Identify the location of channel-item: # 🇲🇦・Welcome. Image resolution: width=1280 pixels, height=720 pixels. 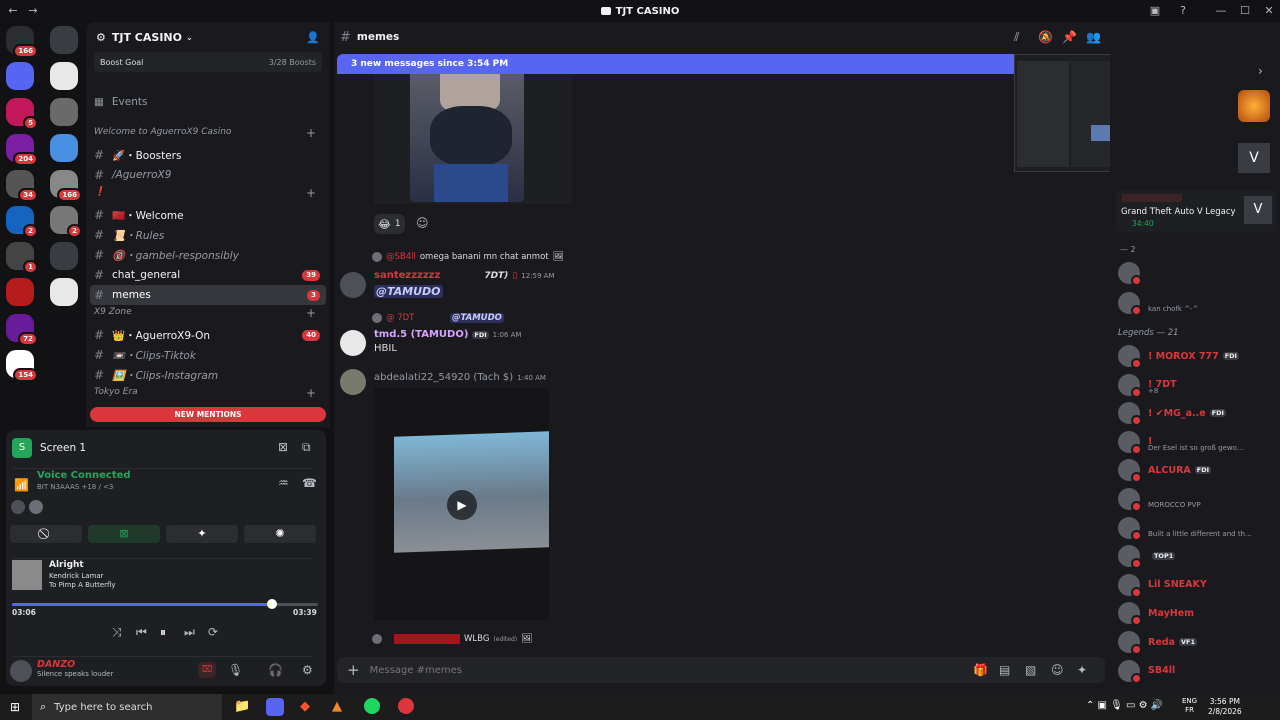
(208, 215).